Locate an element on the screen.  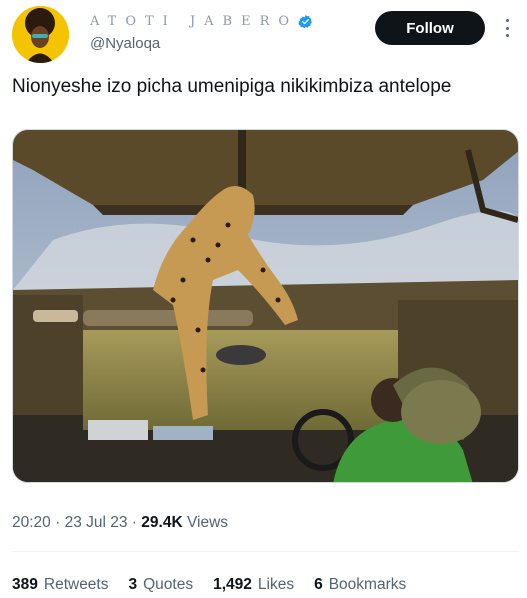
views-label: Views is located at coordinates (205, 522).